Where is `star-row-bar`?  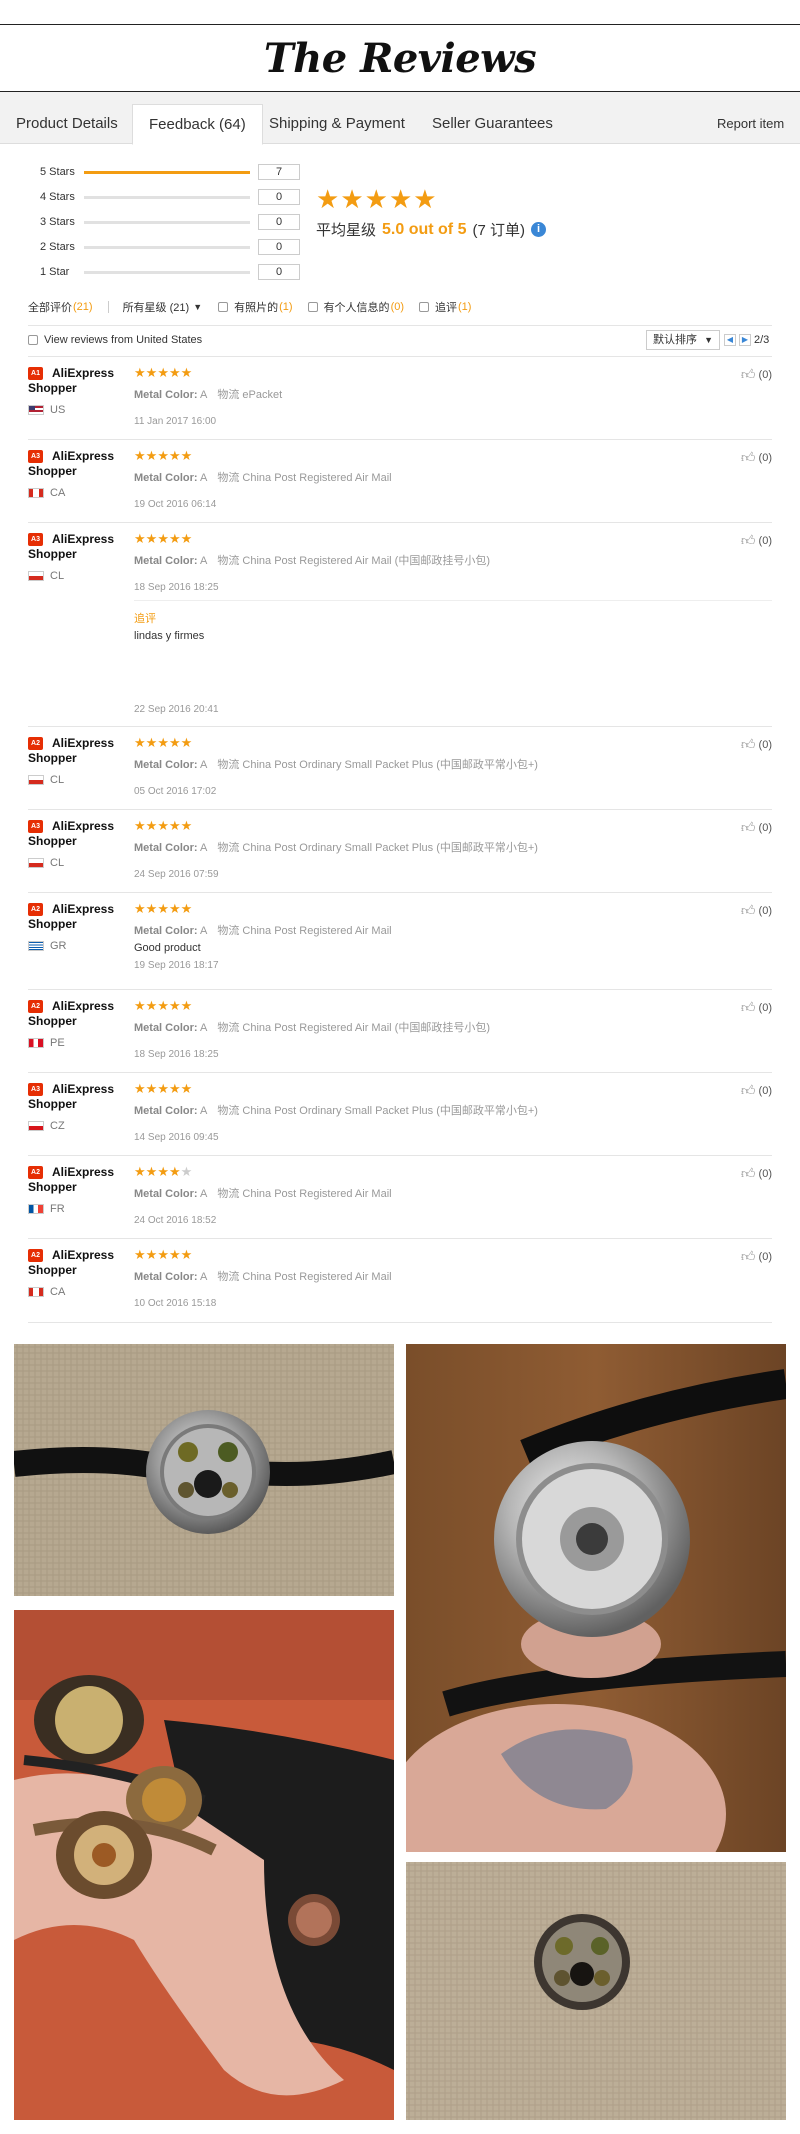 star-row-bar is located at coordinates (167, 197).